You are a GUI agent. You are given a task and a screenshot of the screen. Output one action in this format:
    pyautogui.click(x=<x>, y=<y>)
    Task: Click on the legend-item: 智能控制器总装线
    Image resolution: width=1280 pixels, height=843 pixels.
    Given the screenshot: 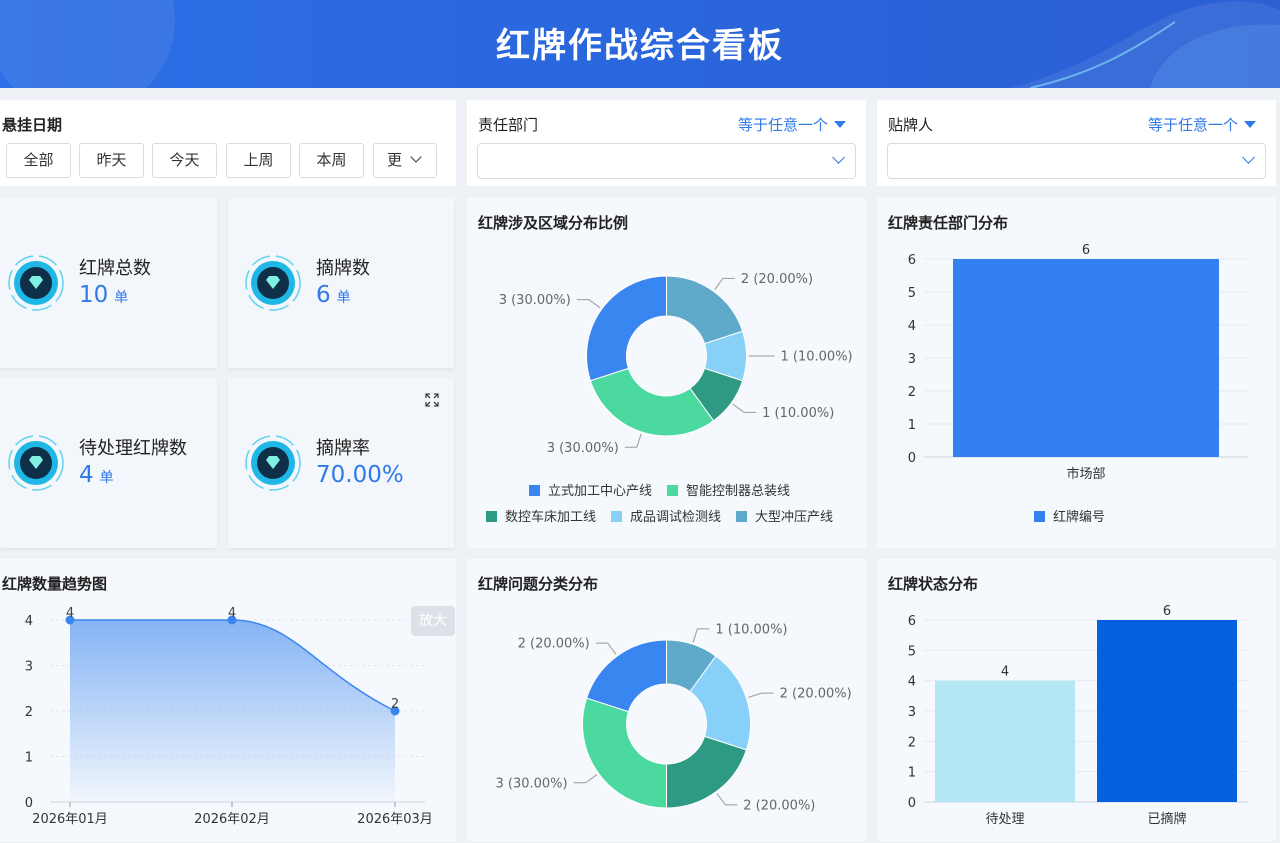 What is the action you would take?
    pyautogui.click(x=728, y=489)
    